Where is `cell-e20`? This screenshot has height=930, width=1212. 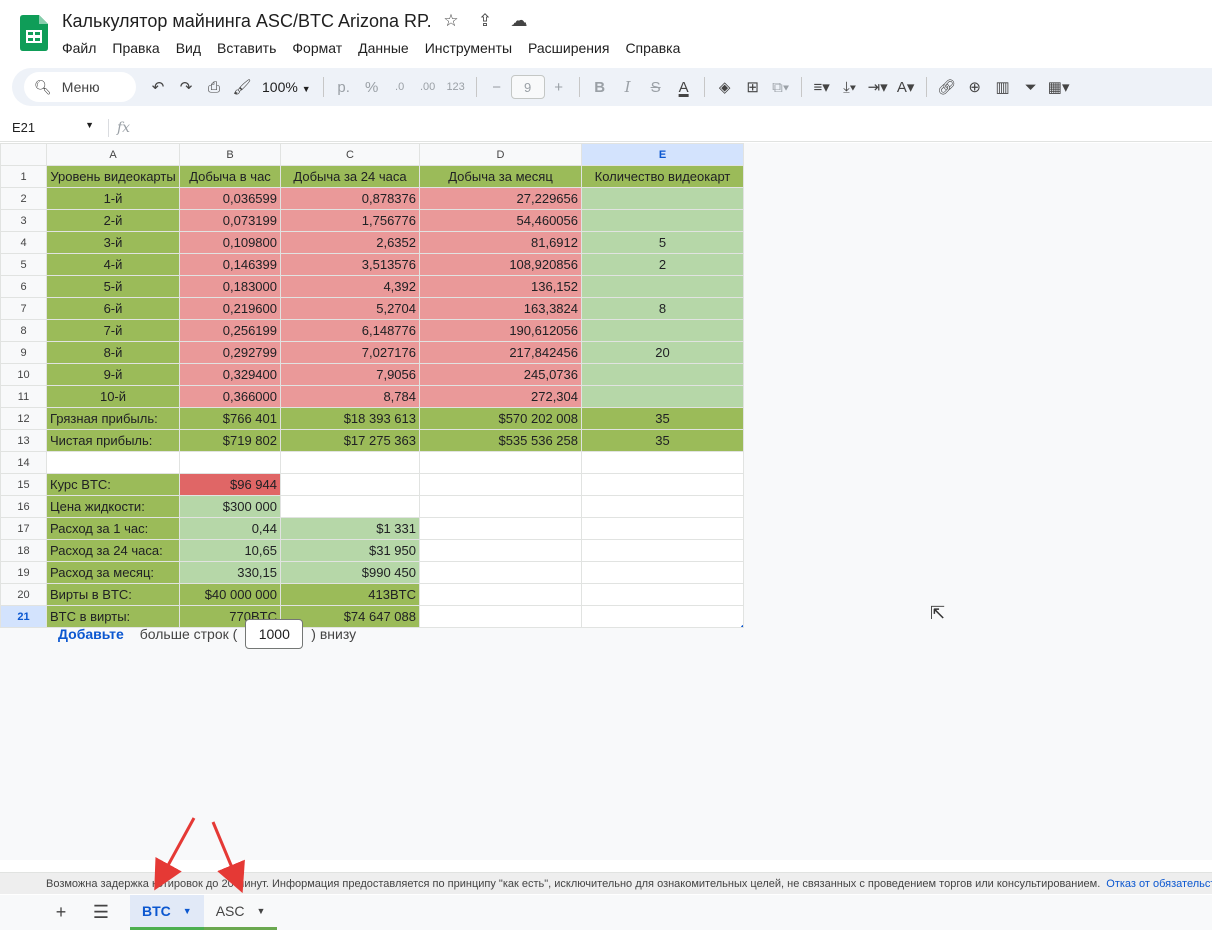 cell-e20 is located at coordinates (662, 594).